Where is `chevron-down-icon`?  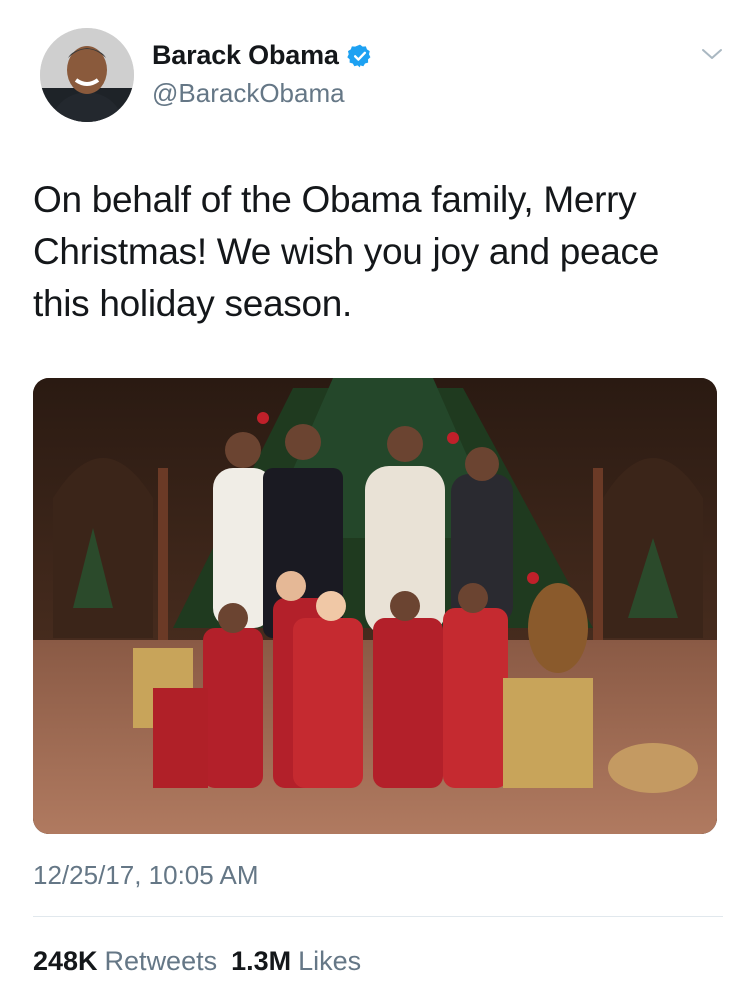
chevron-down-icon is located at coordinates (712, 54).